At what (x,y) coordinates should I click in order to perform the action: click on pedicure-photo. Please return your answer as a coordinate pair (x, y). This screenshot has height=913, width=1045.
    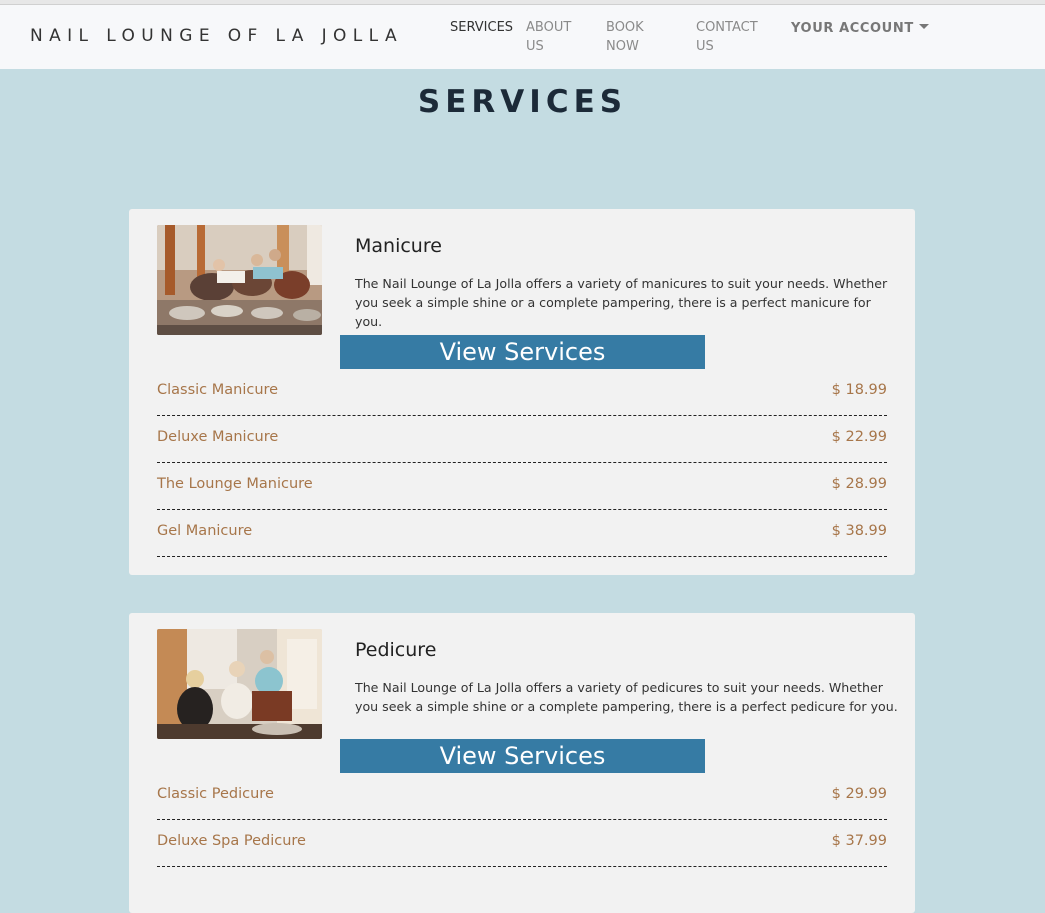
    Looking at the image, I should click on (239, 684).